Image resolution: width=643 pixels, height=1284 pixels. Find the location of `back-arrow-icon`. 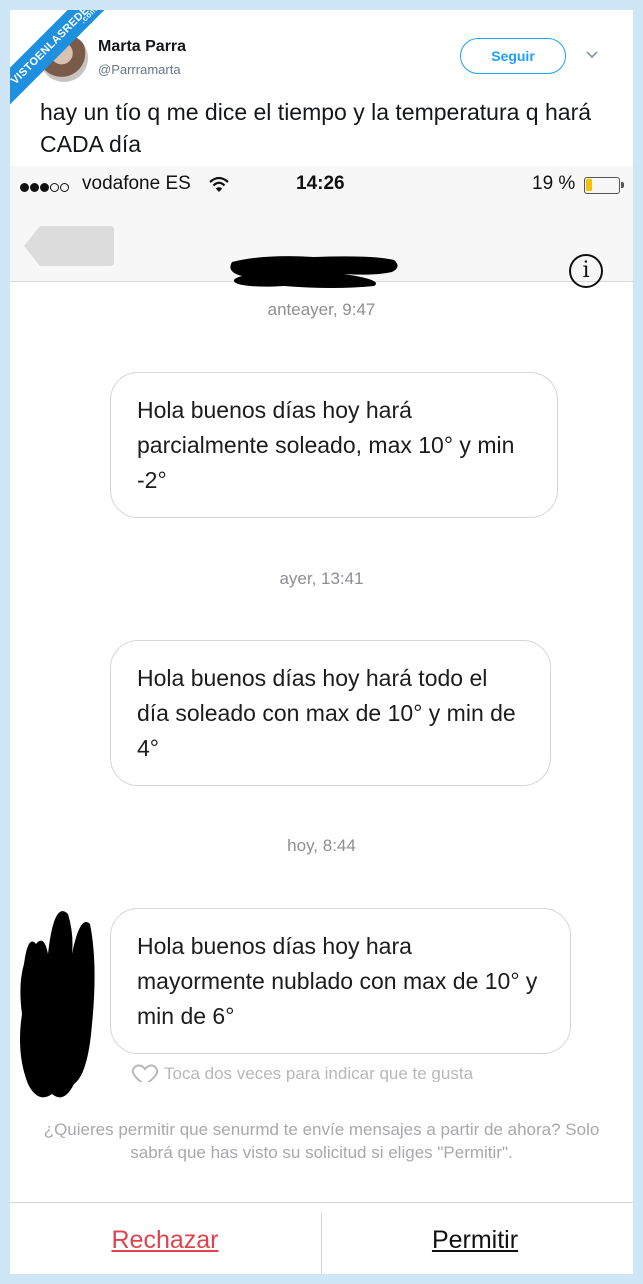

back-arrow-icon is located at coordinates (69, 246).